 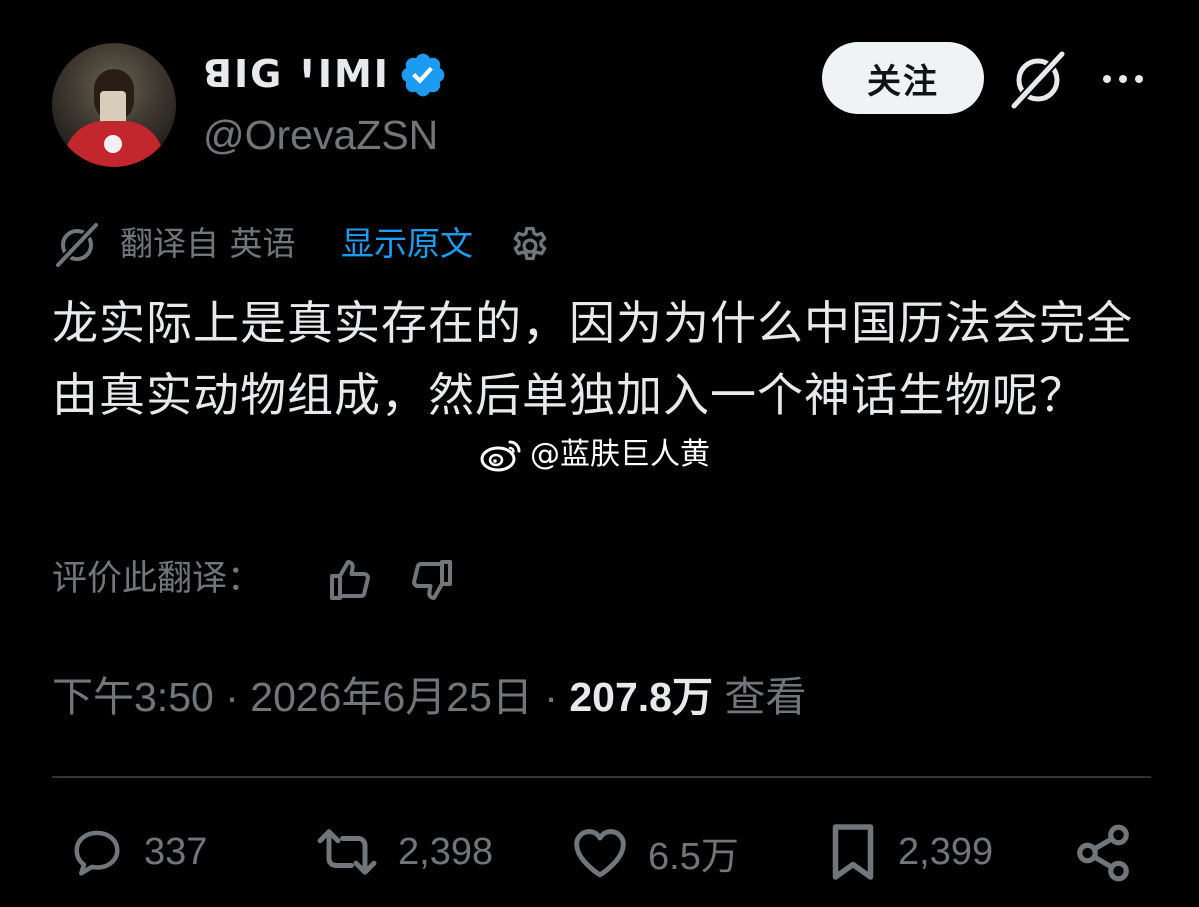 What do you see at coordinates (853, 852) in the screenshot?
I see `bookmark-icon` at bounding box center [853, 852].